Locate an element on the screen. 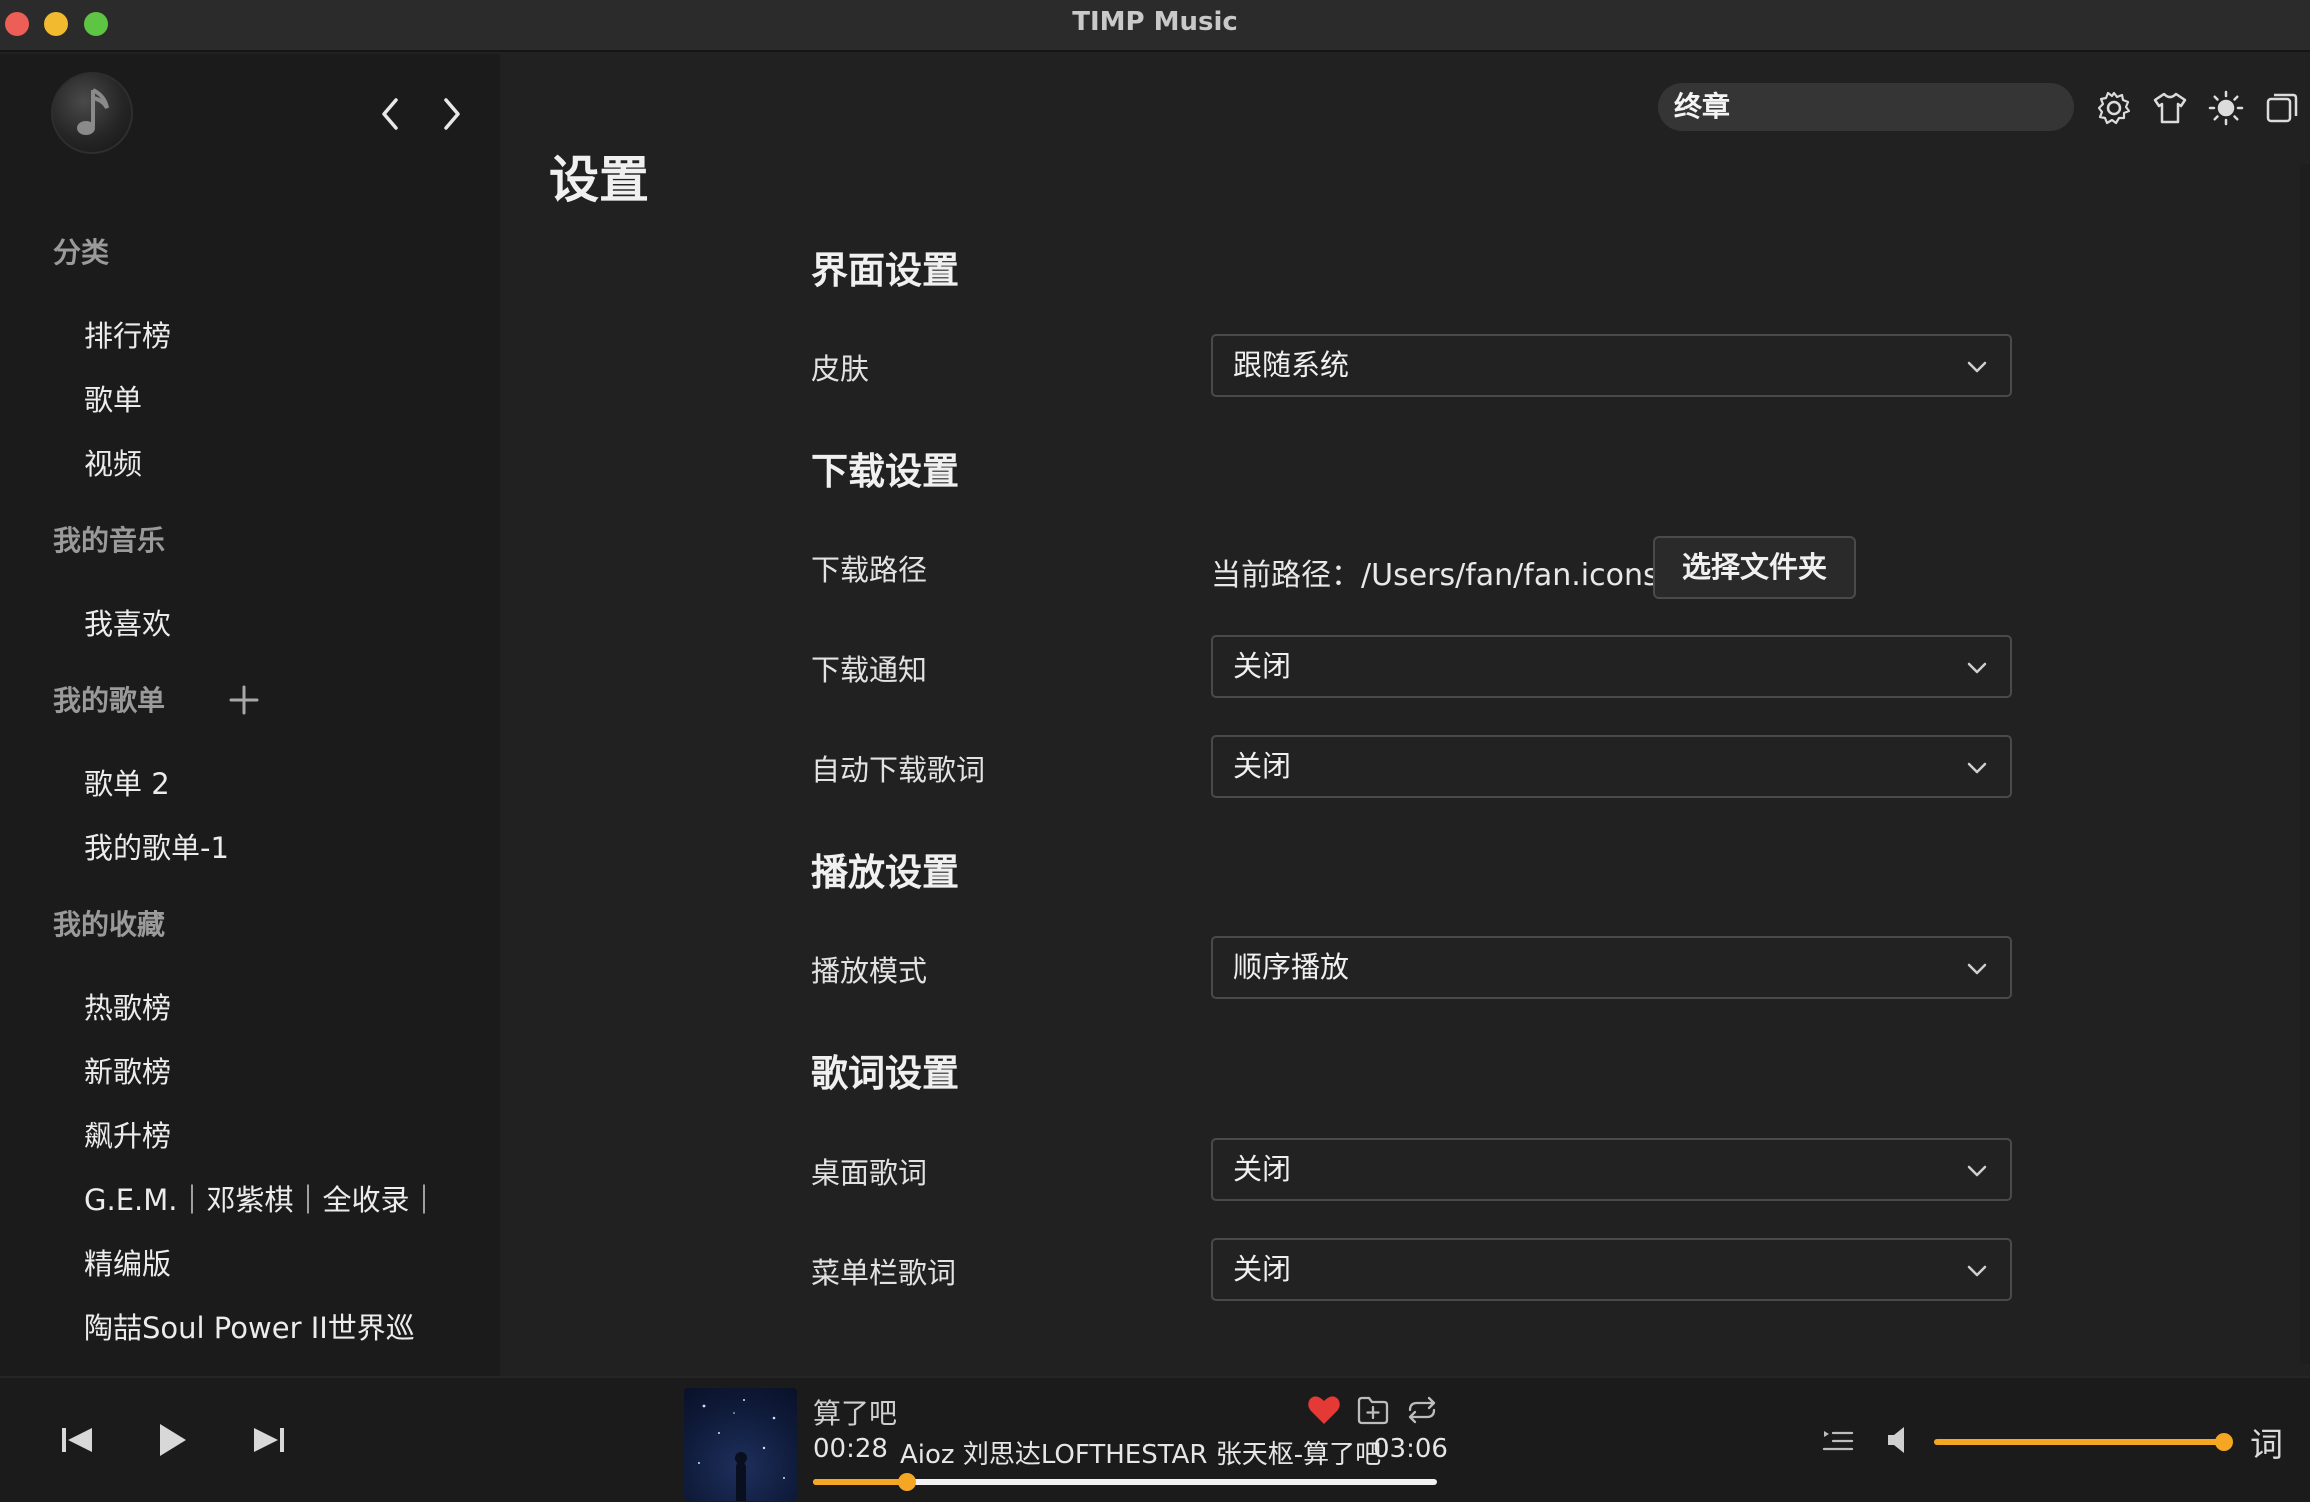 Image resolution: width=2310 pixels, height=1502 pixels. heart-icon is located at coordinates (1324, 1410).